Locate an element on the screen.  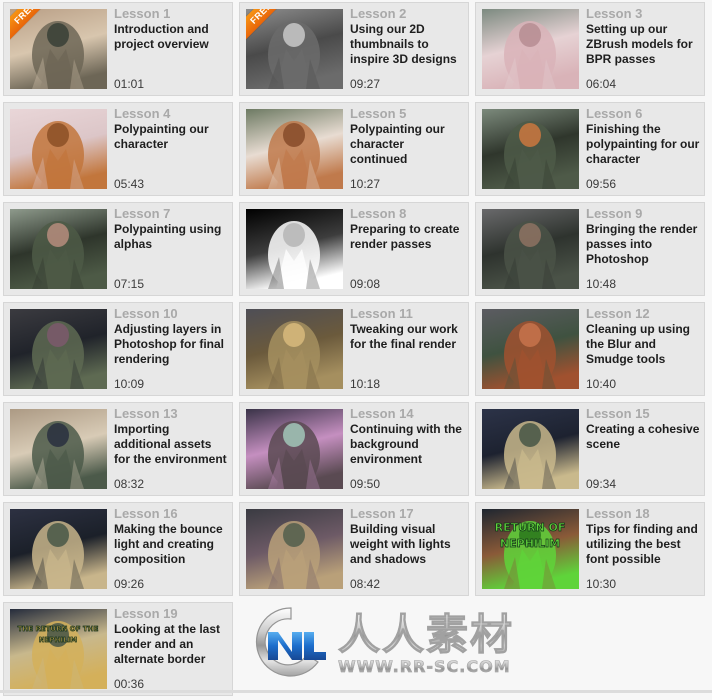
lesson-title: Polypainting our character is located at coordinates (171, 137).